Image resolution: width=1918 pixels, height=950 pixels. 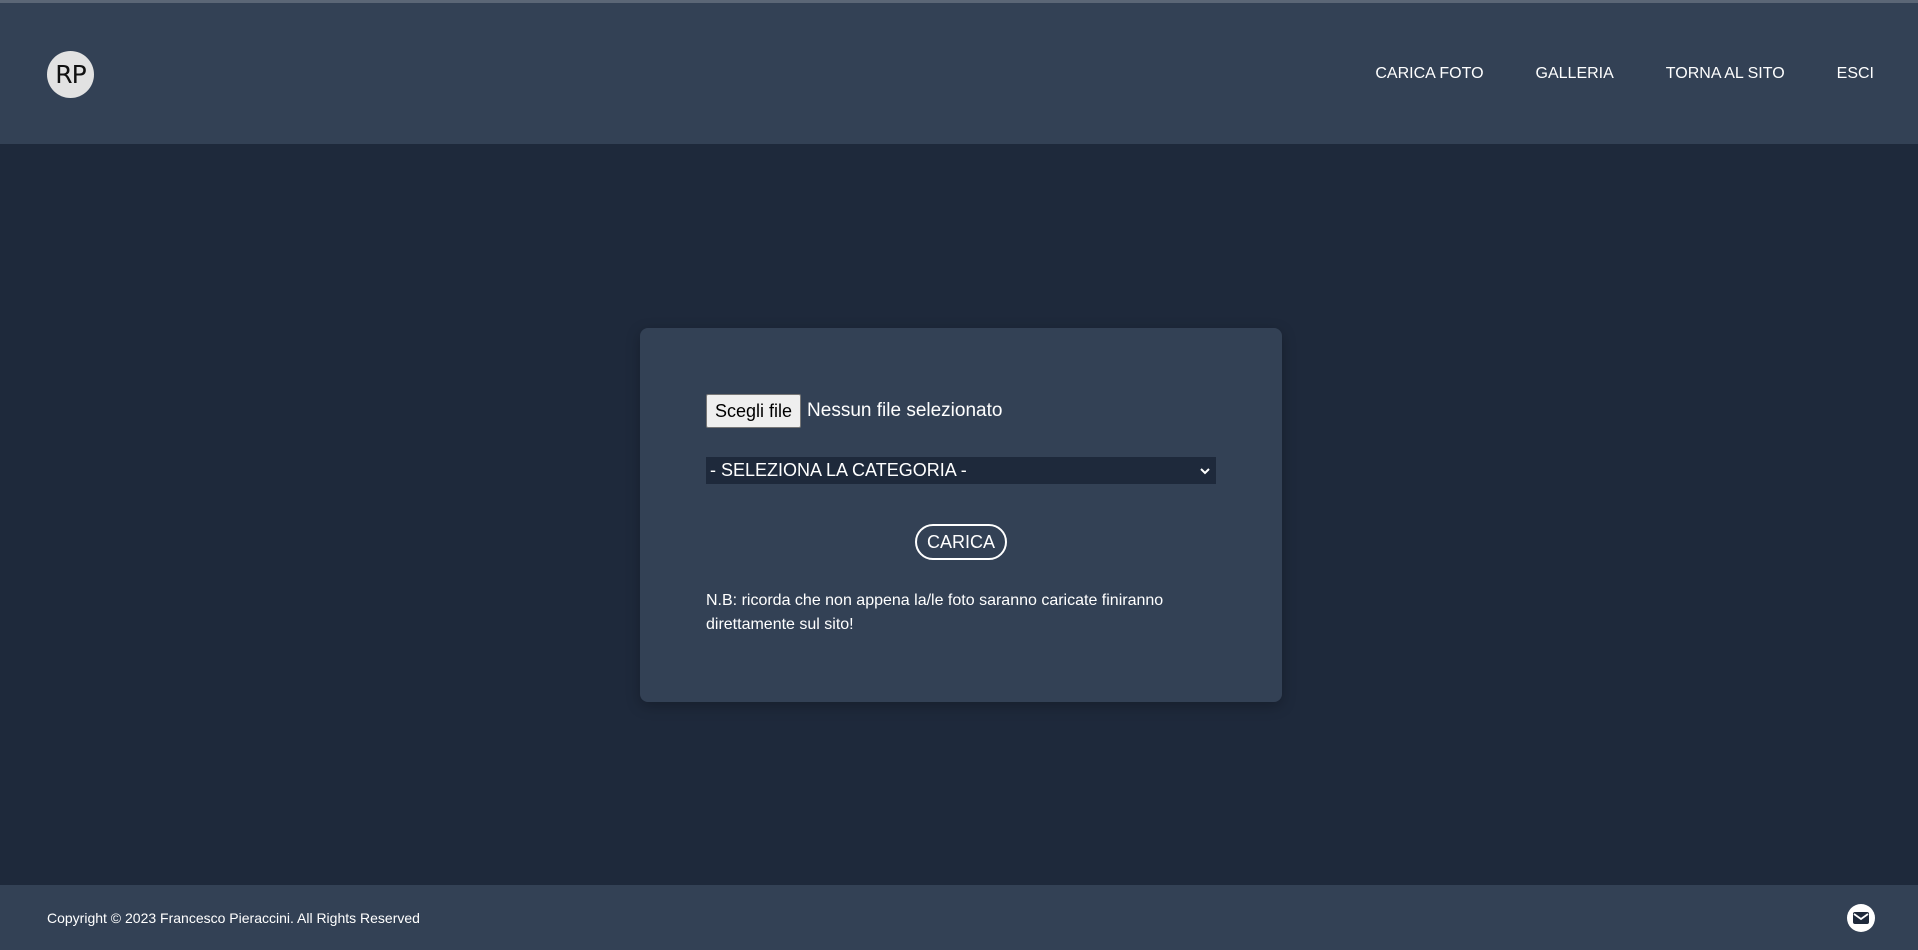 What do you see at coordinates (754, 411) in the screenshot?
I see `choose-file-button: Scegli file` at bounding box center [754, 411].